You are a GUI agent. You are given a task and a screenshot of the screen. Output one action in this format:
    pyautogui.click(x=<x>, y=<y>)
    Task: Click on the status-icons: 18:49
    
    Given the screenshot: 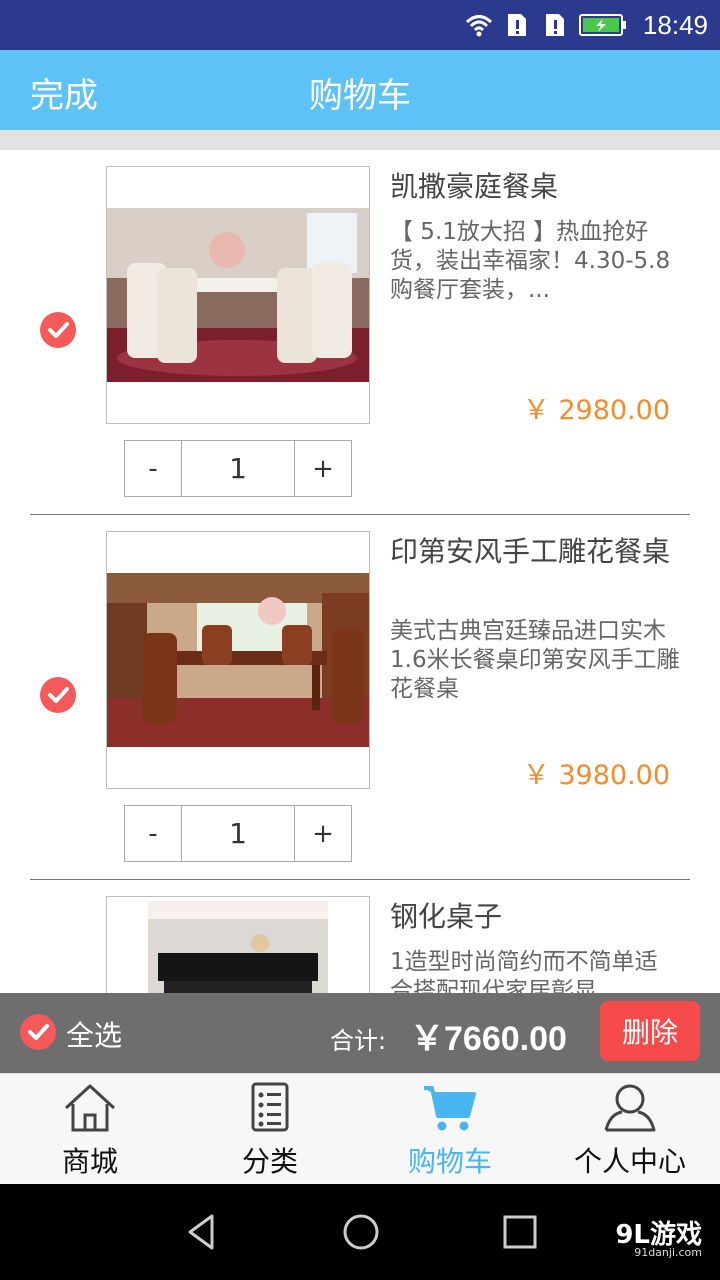 What is the action you would take?
    pyautogui.click(x=586, y=25)
    